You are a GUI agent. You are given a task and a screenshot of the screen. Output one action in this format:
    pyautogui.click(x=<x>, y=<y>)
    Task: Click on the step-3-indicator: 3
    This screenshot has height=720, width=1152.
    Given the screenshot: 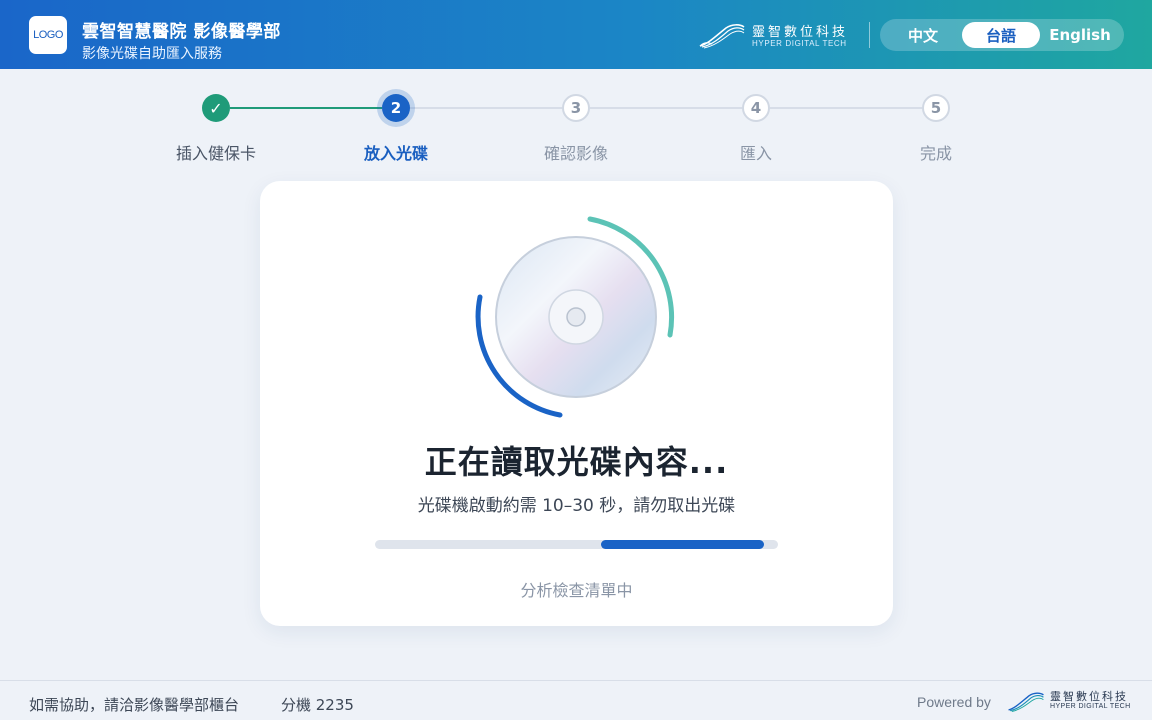 What is the action you would take?
    pyautogui.click(x=576, y=108)
    